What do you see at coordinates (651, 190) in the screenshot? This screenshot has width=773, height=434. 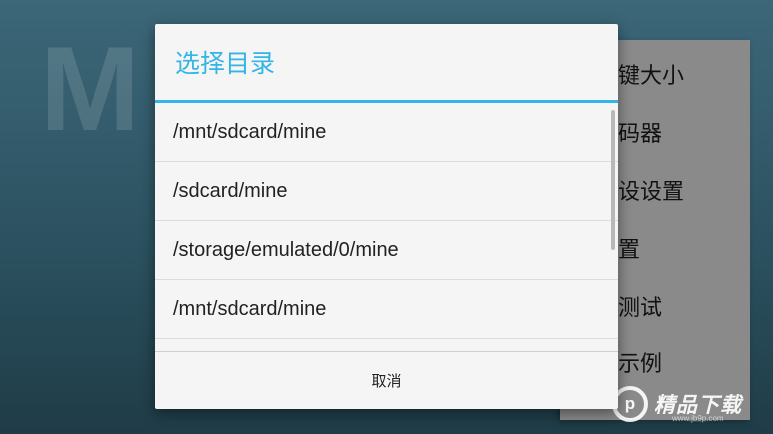 I see `side-menu-item: 设设置` at bounding box center [651, 190].